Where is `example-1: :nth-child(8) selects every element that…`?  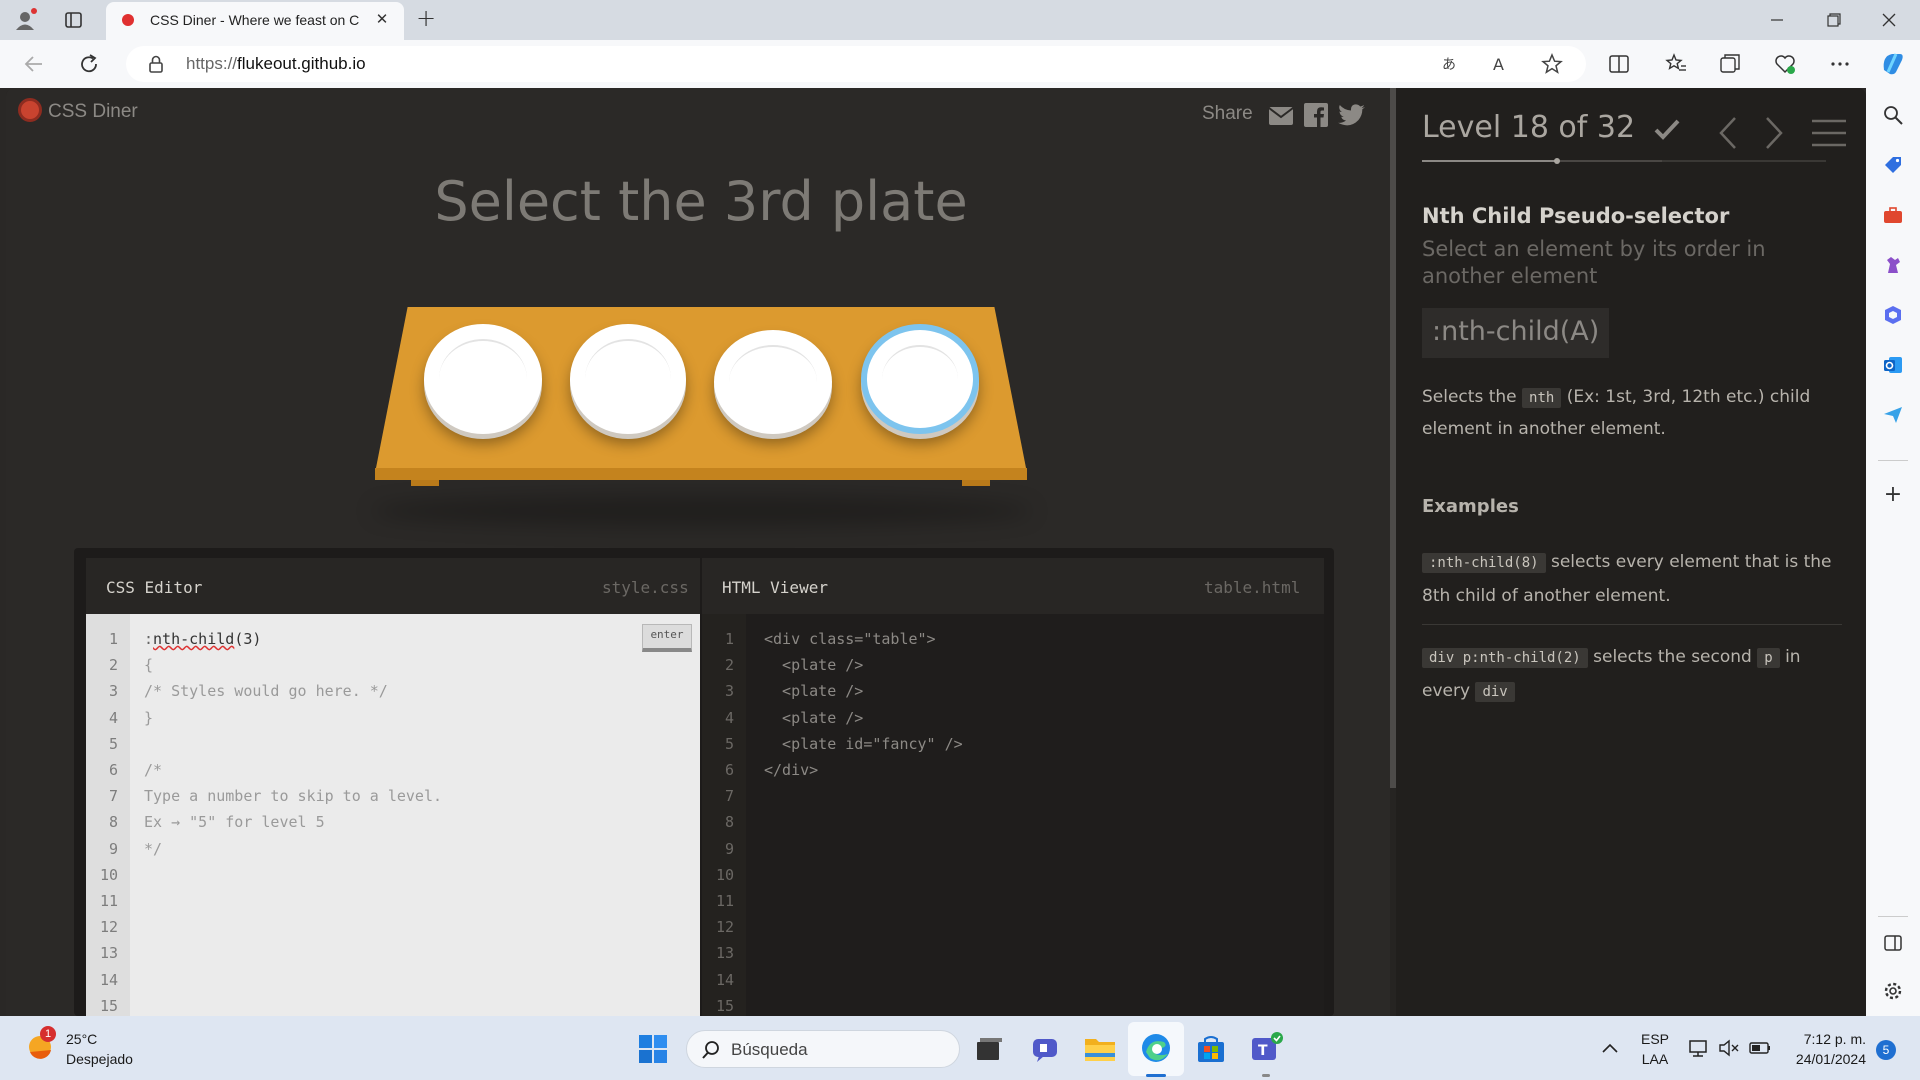
example-1: :nth-child(8) selects every element that… is located at coordinates (1627, 579).